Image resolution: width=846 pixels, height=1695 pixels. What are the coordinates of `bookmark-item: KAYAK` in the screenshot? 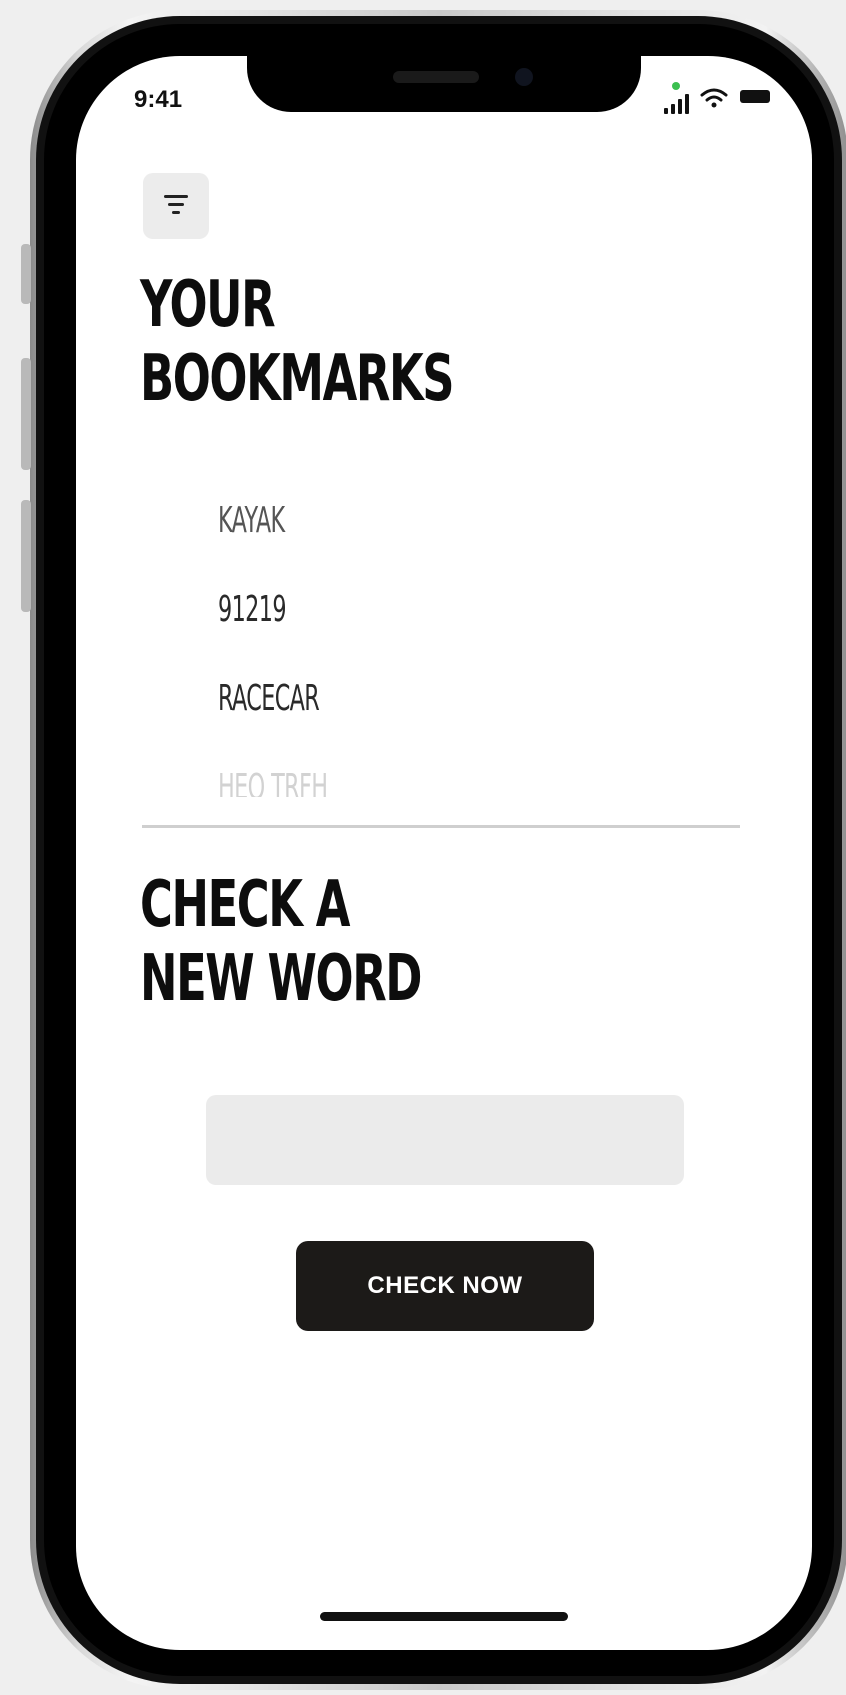 It's located at (251, 520).